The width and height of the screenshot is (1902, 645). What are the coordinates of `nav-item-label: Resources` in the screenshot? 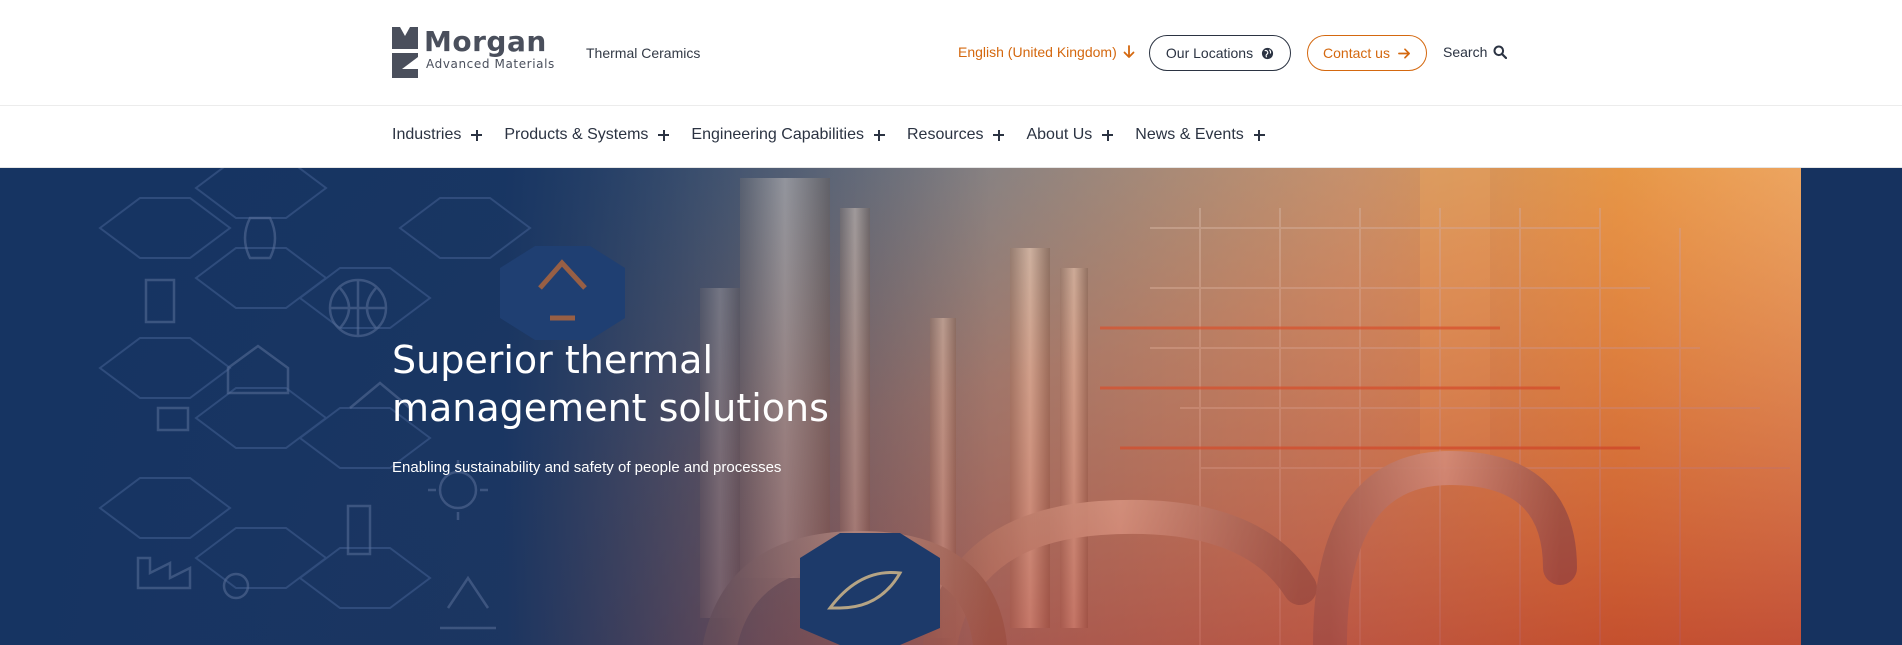 It's located at (945, 134).